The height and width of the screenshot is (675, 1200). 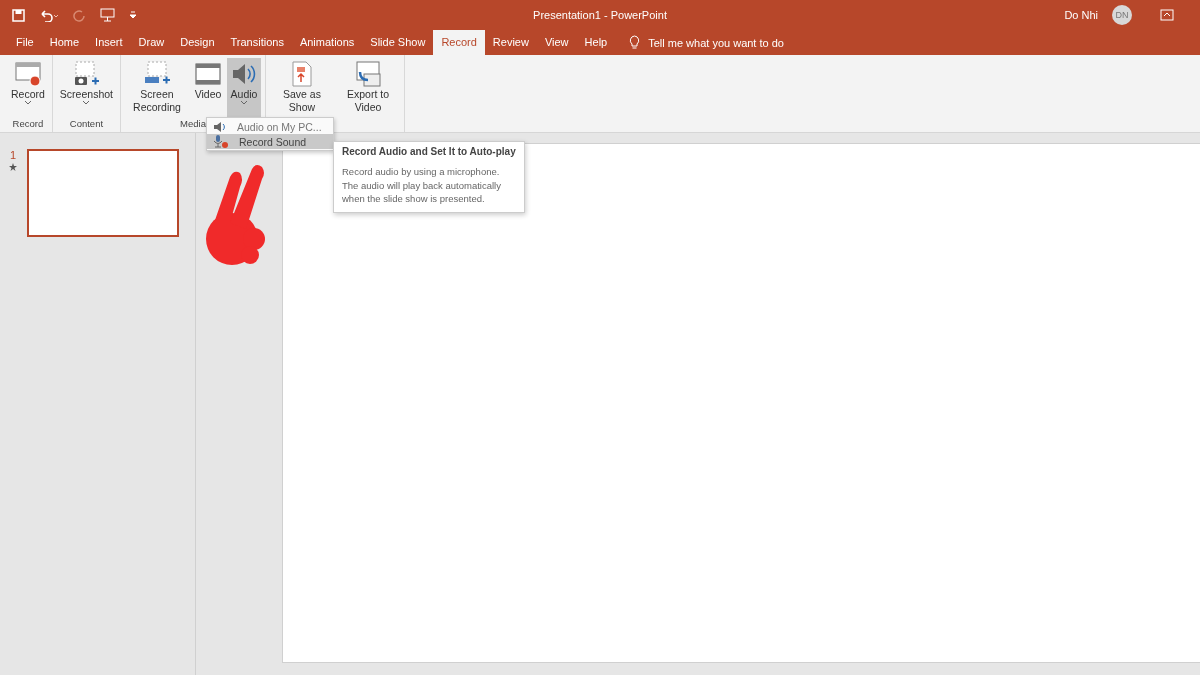 I want to click on button-label: Screenshot, so click(x=86, y=94).